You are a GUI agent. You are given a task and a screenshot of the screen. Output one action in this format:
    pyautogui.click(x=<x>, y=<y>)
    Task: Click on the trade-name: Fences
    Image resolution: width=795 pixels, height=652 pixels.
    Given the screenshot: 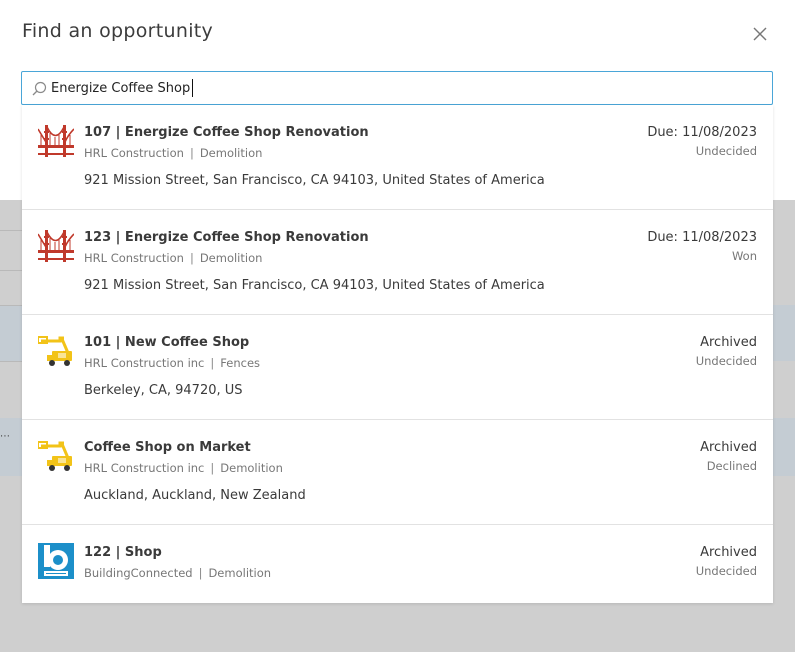 What is the action you would take?
    pyautogui.click(x=240, y=363)
    